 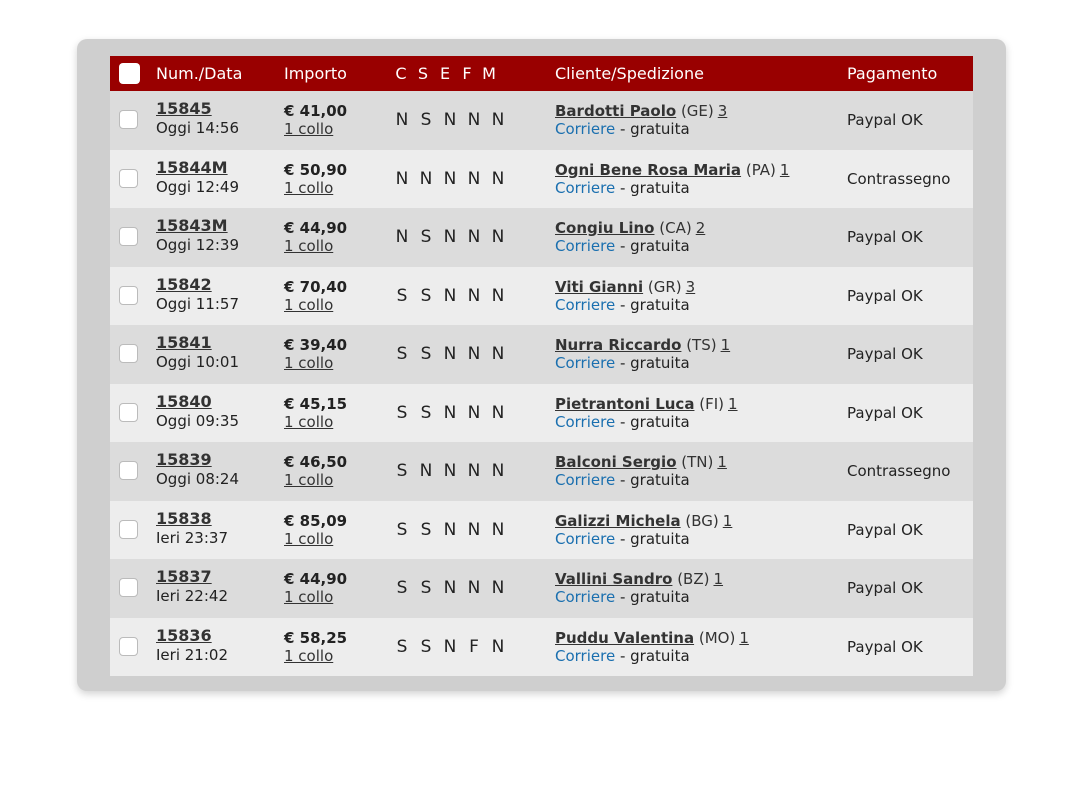 I want to click on select-all-checkbox, so click(x=129, y=73).